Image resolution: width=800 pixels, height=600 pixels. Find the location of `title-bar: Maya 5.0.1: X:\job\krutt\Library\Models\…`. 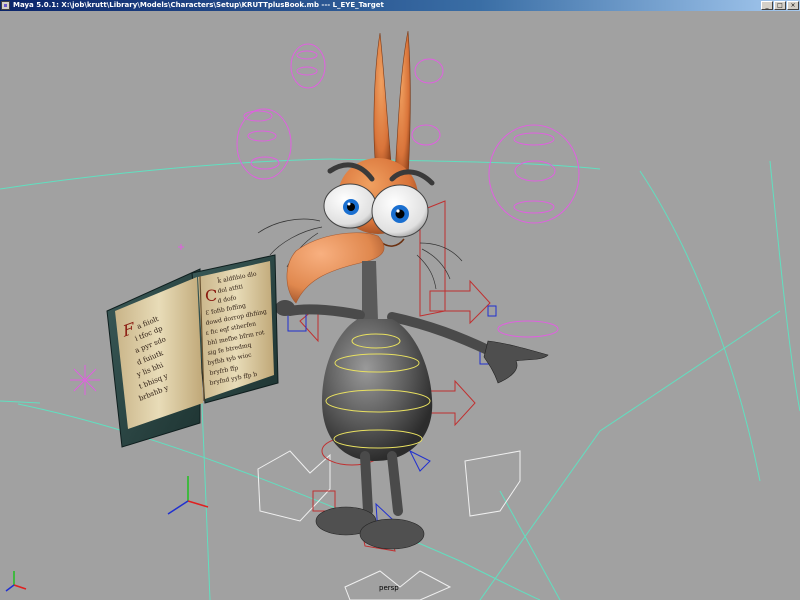

title-bar: Maya 5.0.1: X:\job\krutt\Library\Models\… is located at coordinates (400, 5).